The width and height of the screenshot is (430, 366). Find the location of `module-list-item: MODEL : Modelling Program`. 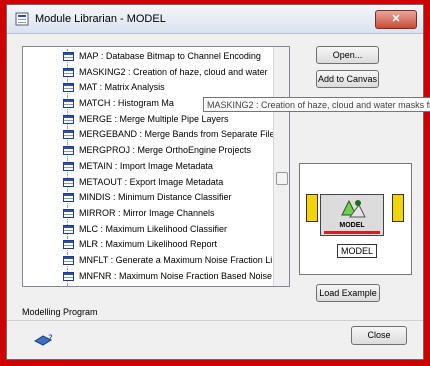

module-list-item: MODEL : Modelling Program is located at coordinates (148, 285).